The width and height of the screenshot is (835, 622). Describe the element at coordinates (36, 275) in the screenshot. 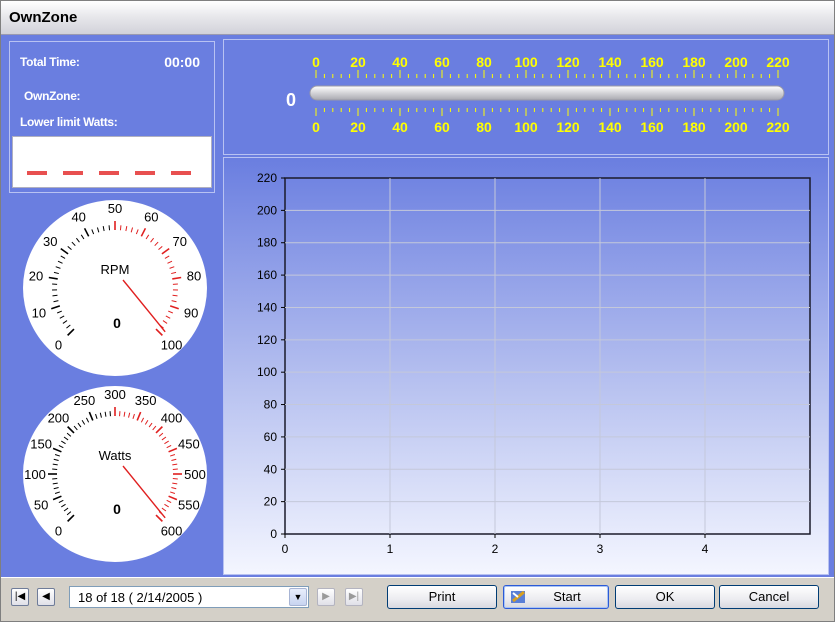

I see `rpm-tick-label: 20` at that location.